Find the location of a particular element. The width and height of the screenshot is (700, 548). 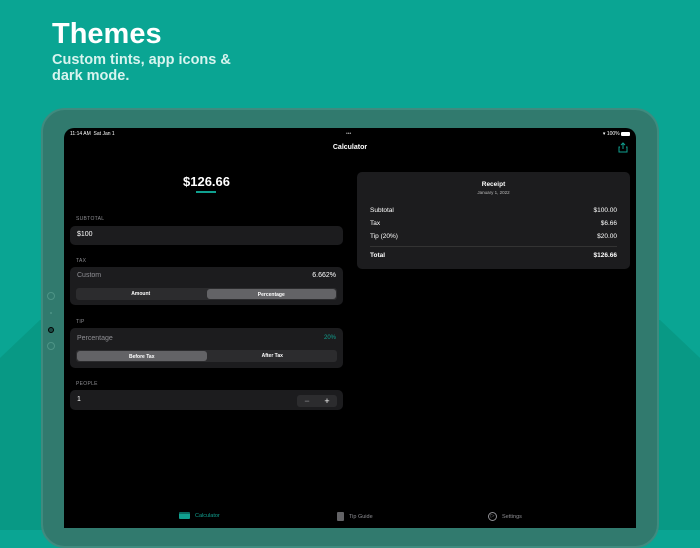

decrement-button: − is located at coordinates (307, 401).